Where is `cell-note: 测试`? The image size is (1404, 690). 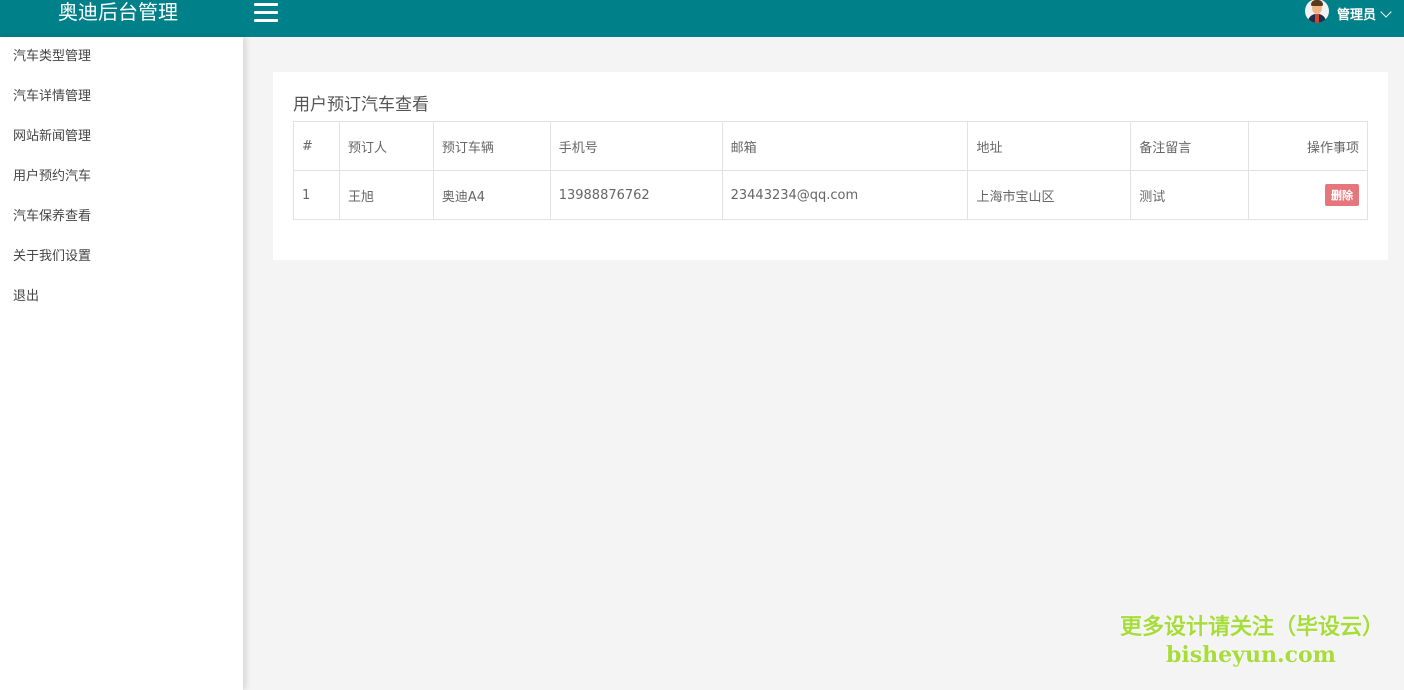 cell-note: 测试 is located at coordinates (1190, 195).